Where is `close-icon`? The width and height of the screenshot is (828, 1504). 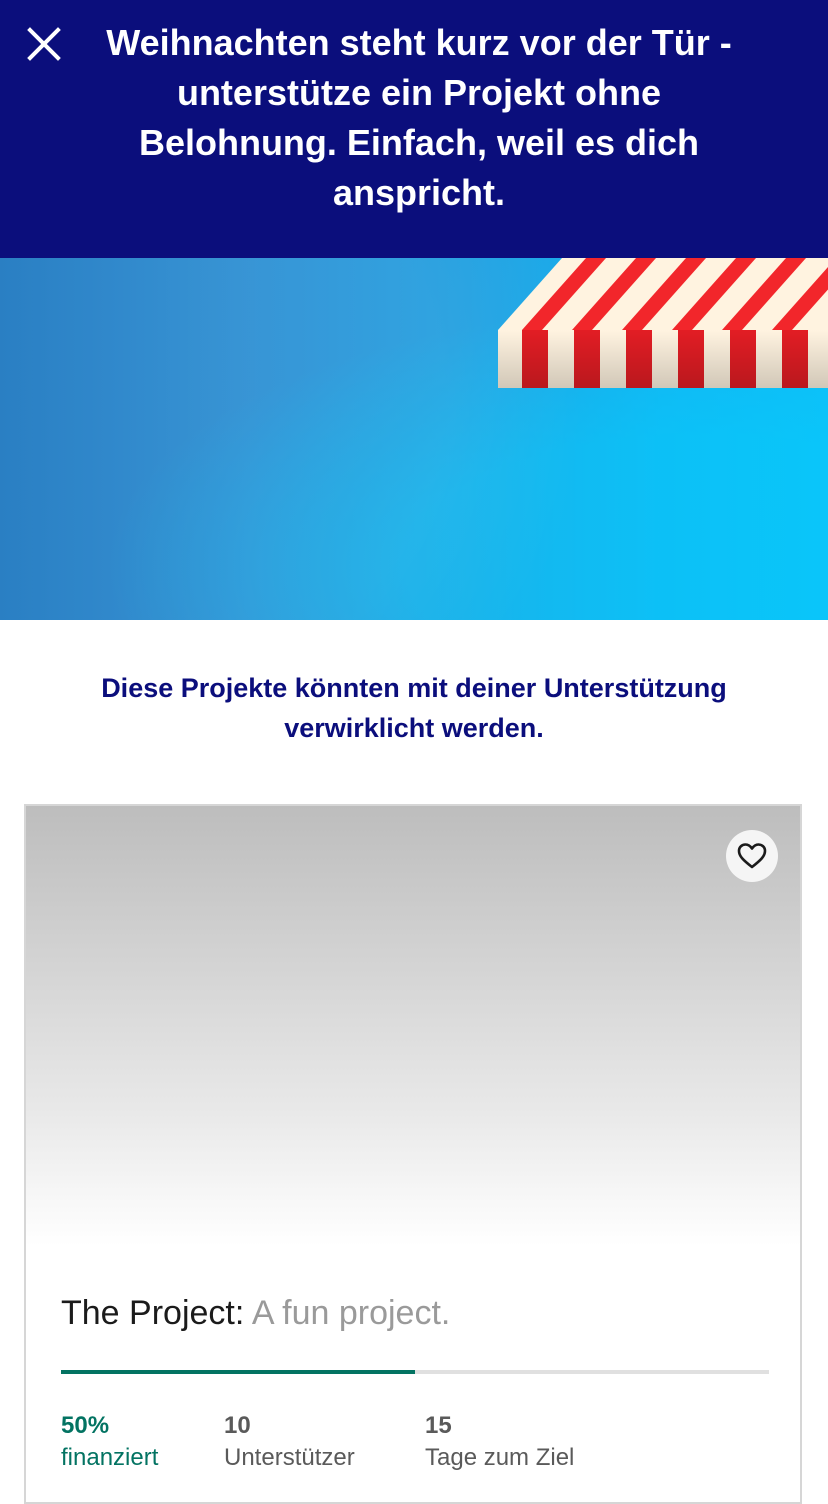
close-icon is located at coordinates (44, 44).